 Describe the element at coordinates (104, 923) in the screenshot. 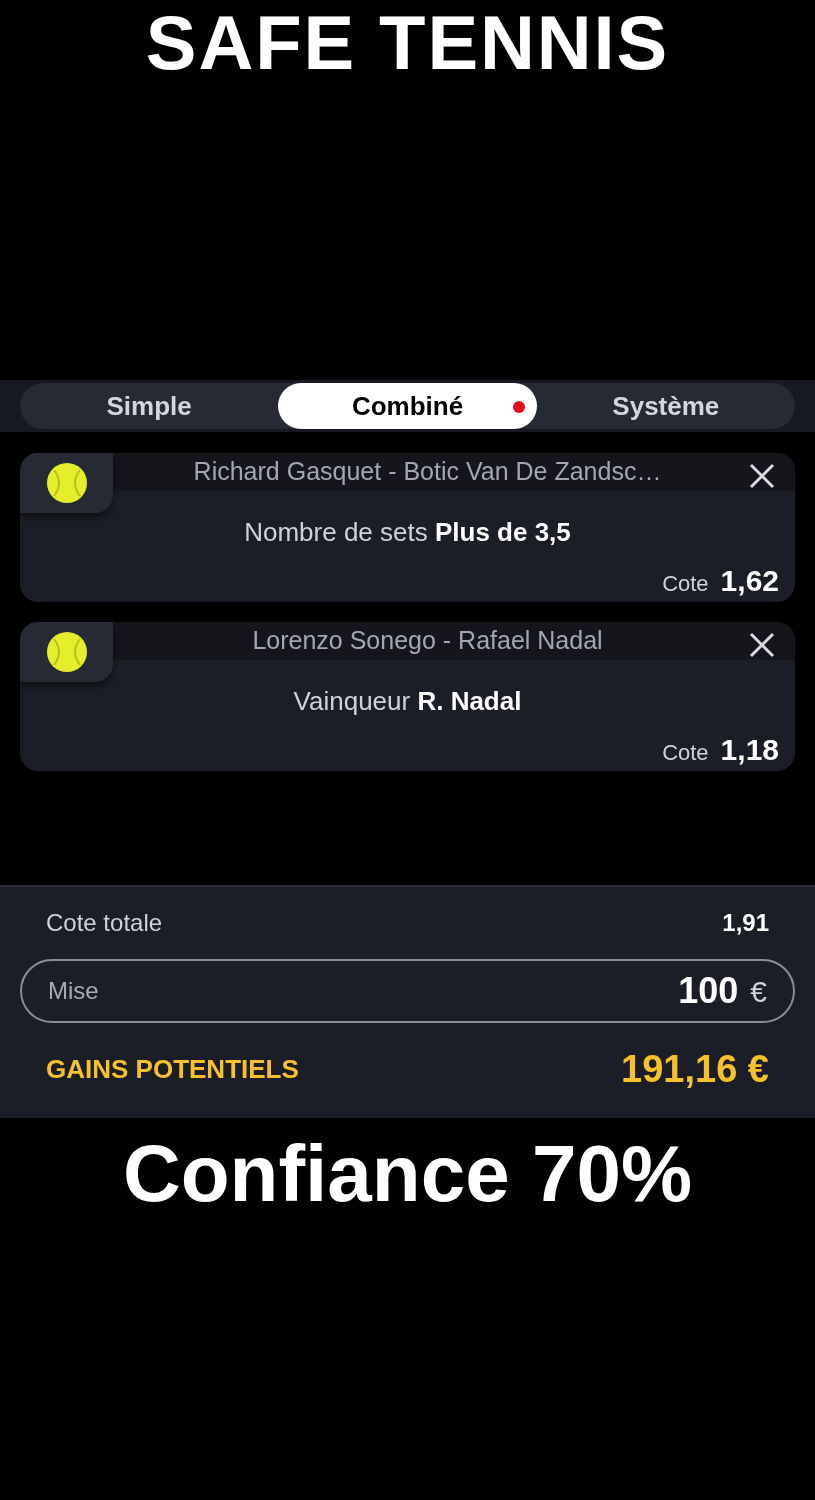

I see `total-odds-label: Cote totale` at that location.